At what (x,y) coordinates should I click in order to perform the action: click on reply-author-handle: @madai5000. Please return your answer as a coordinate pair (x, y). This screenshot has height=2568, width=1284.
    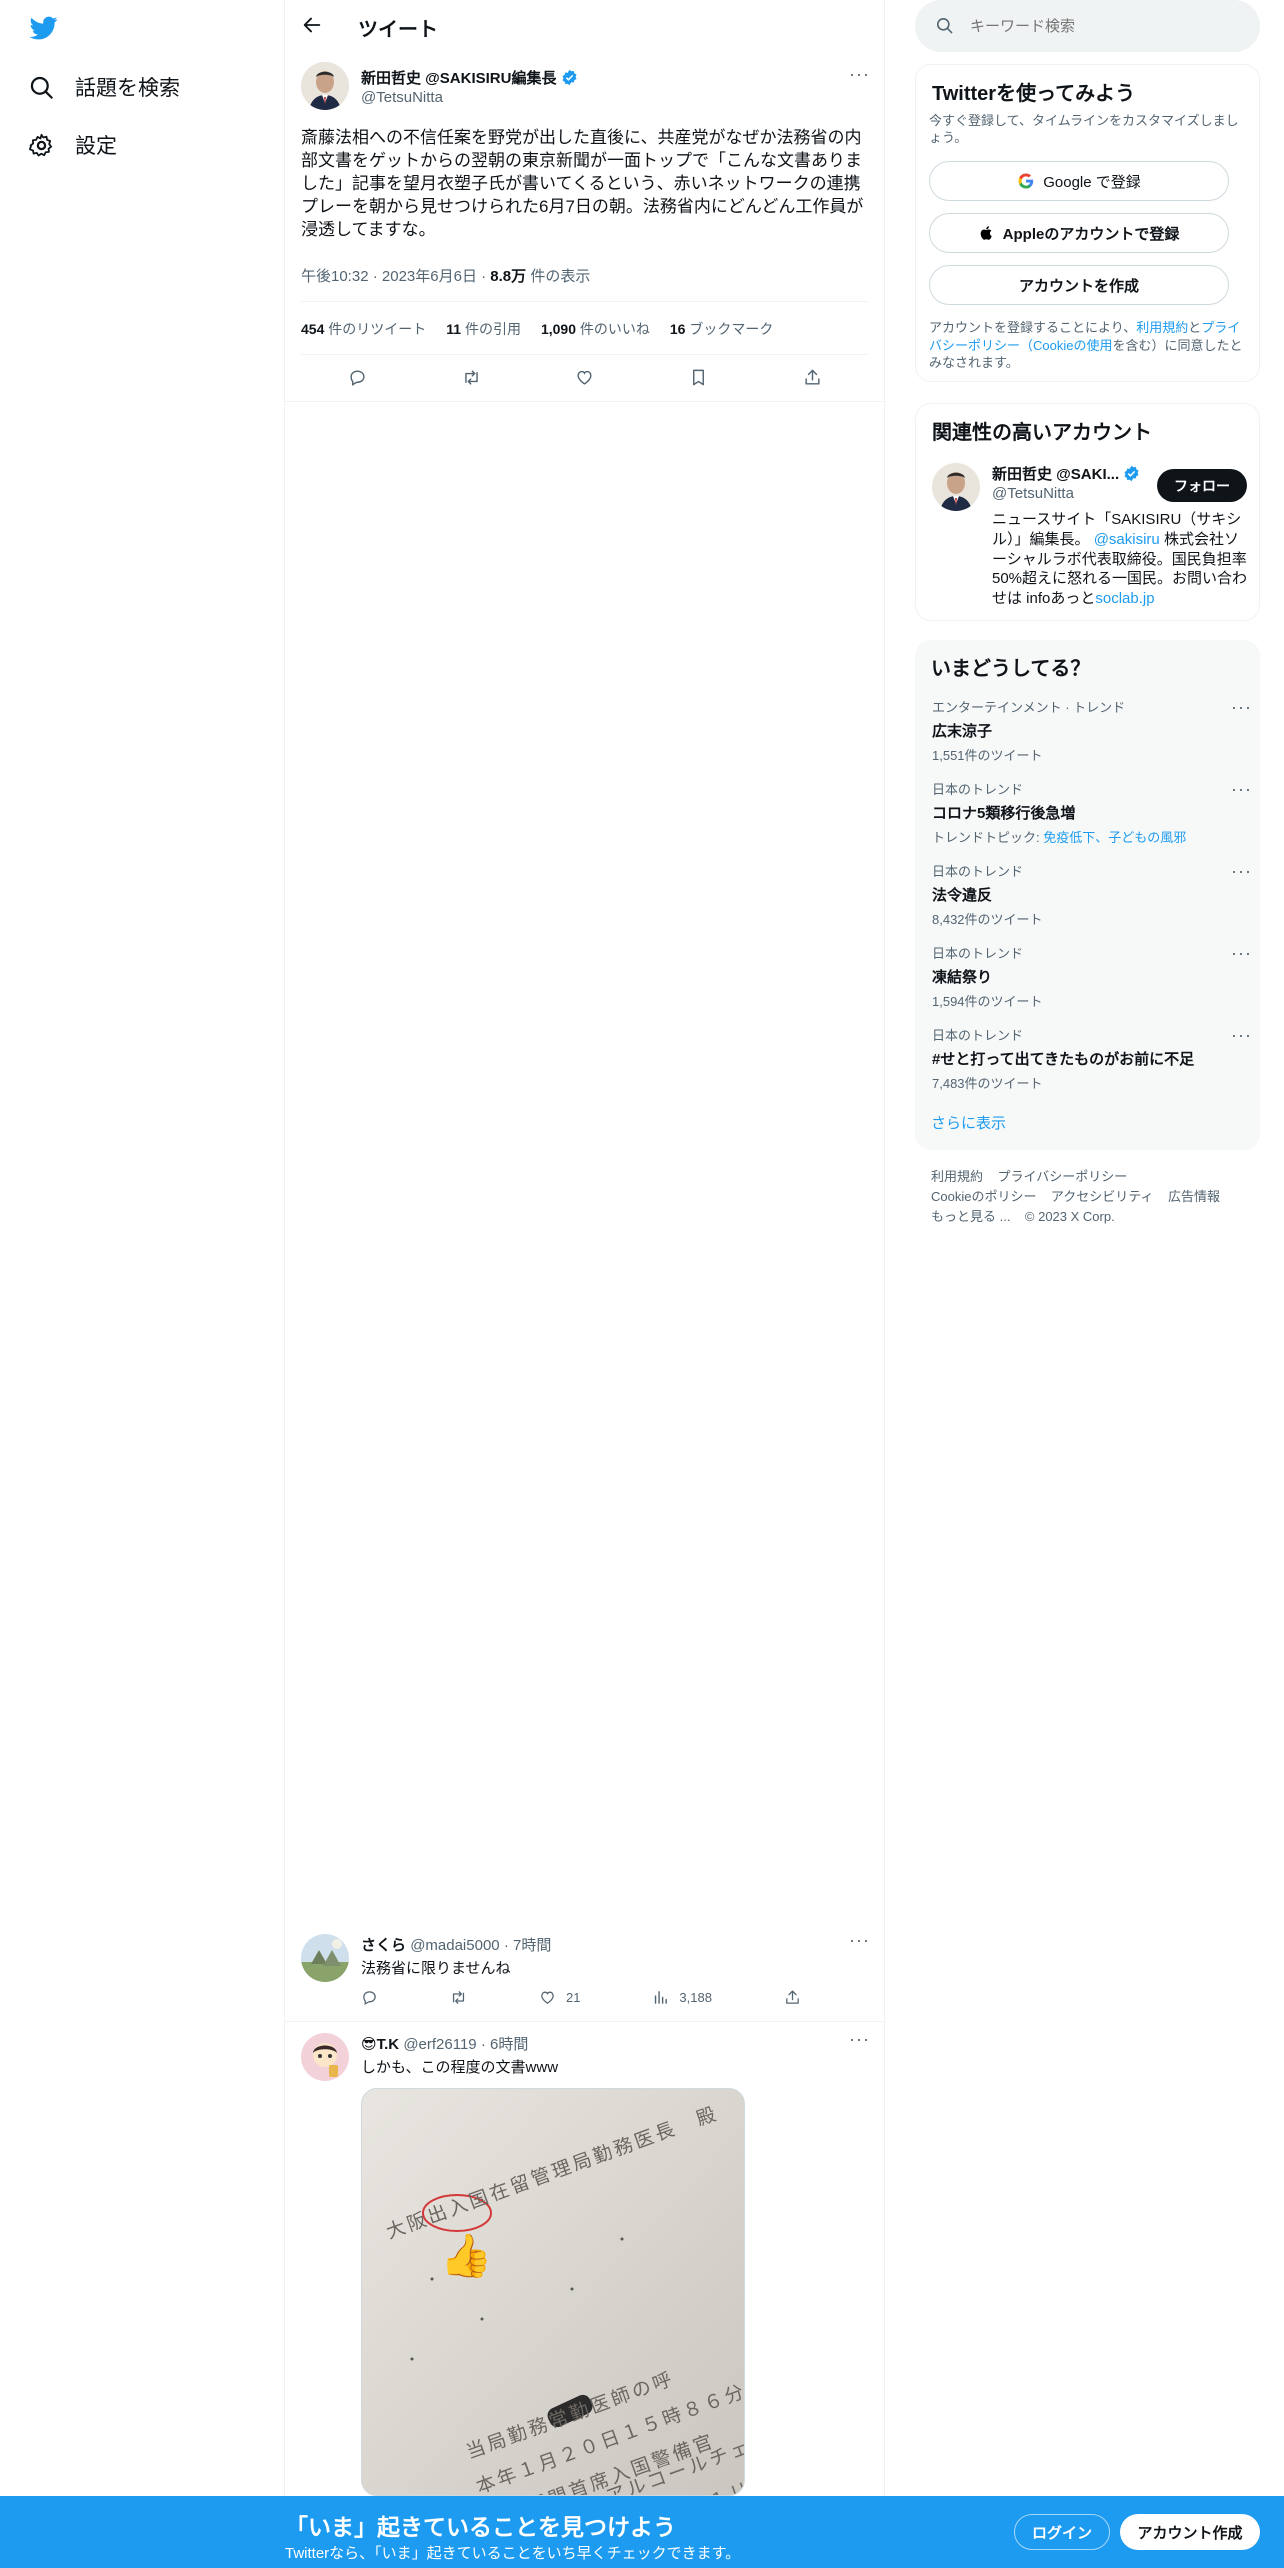
    Looking at the image, I should click on (454, 1945).